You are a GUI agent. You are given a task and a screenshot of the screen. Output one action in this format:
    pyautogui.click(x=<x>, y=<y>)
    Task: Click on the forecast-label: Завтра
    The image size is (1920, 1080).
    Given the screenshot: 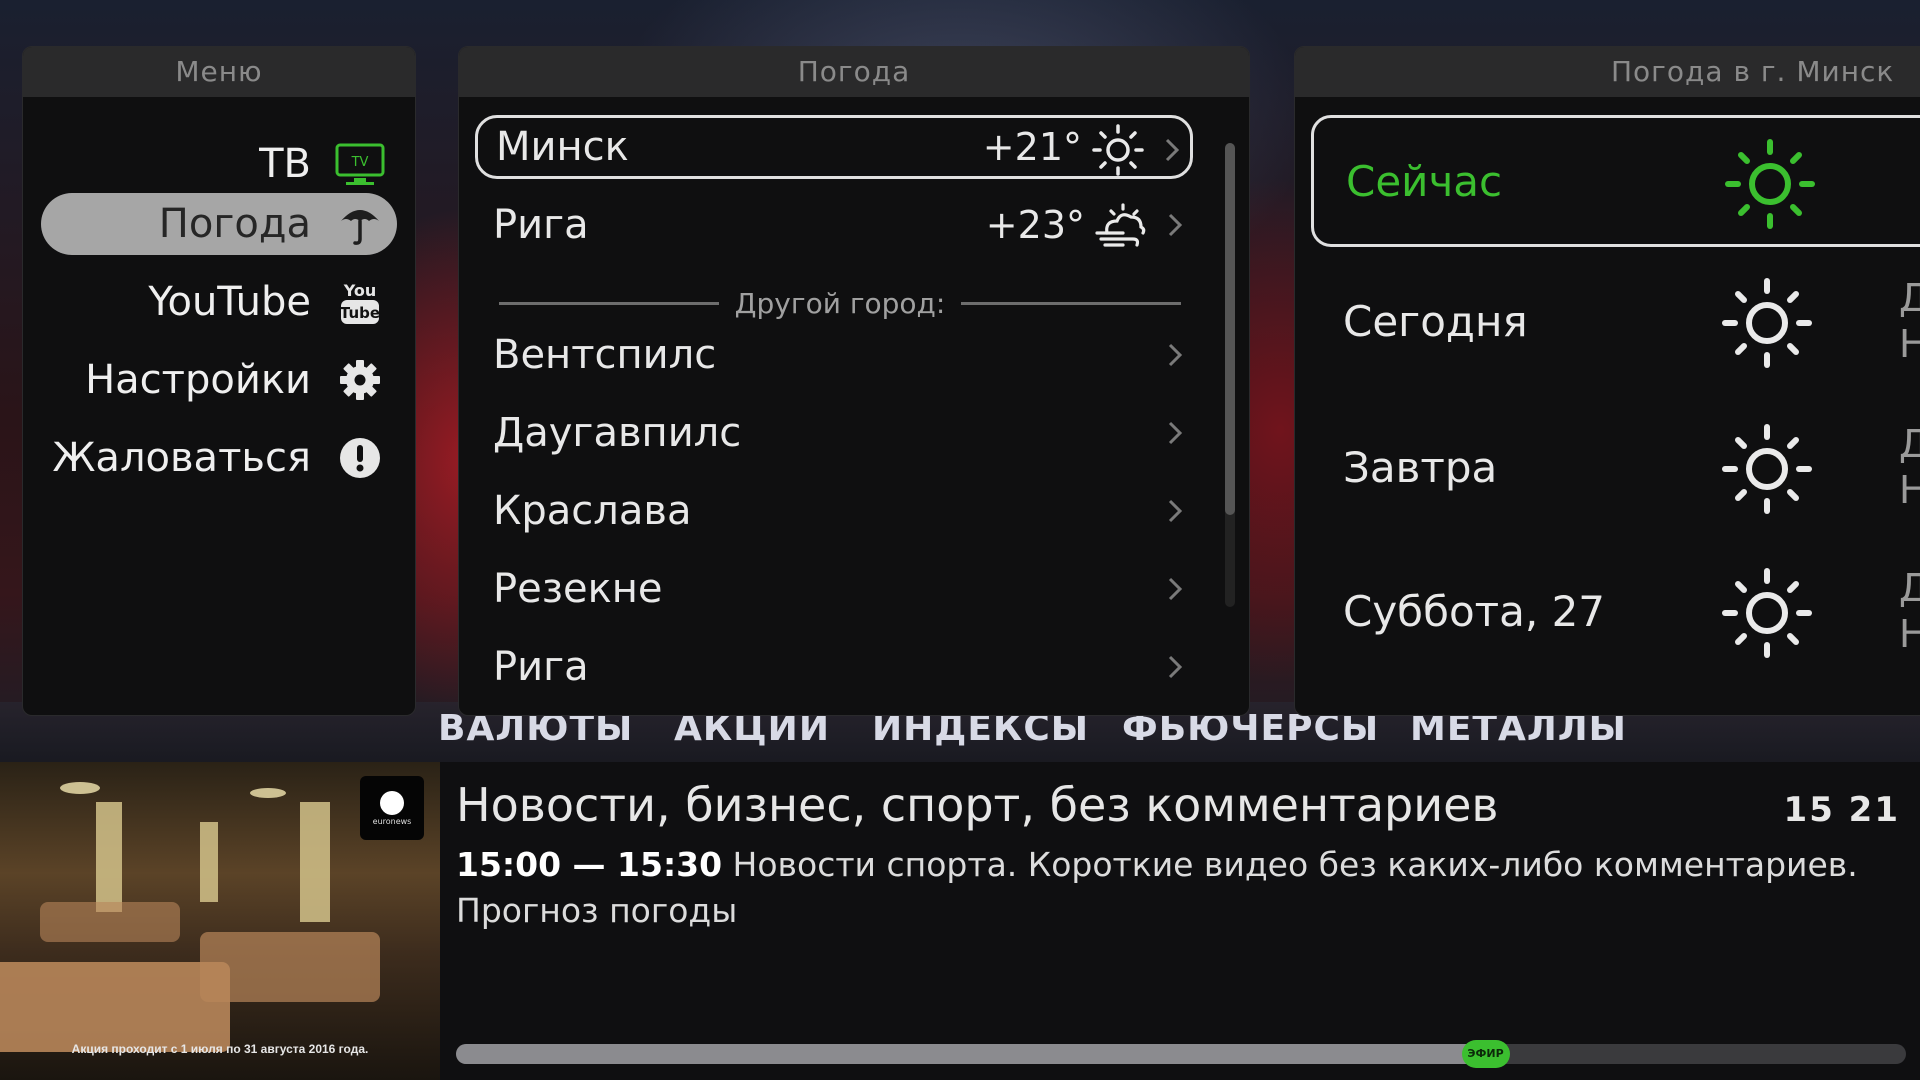 What is the action you would take?
    pyautogui.click(x=1420, y=467)
    